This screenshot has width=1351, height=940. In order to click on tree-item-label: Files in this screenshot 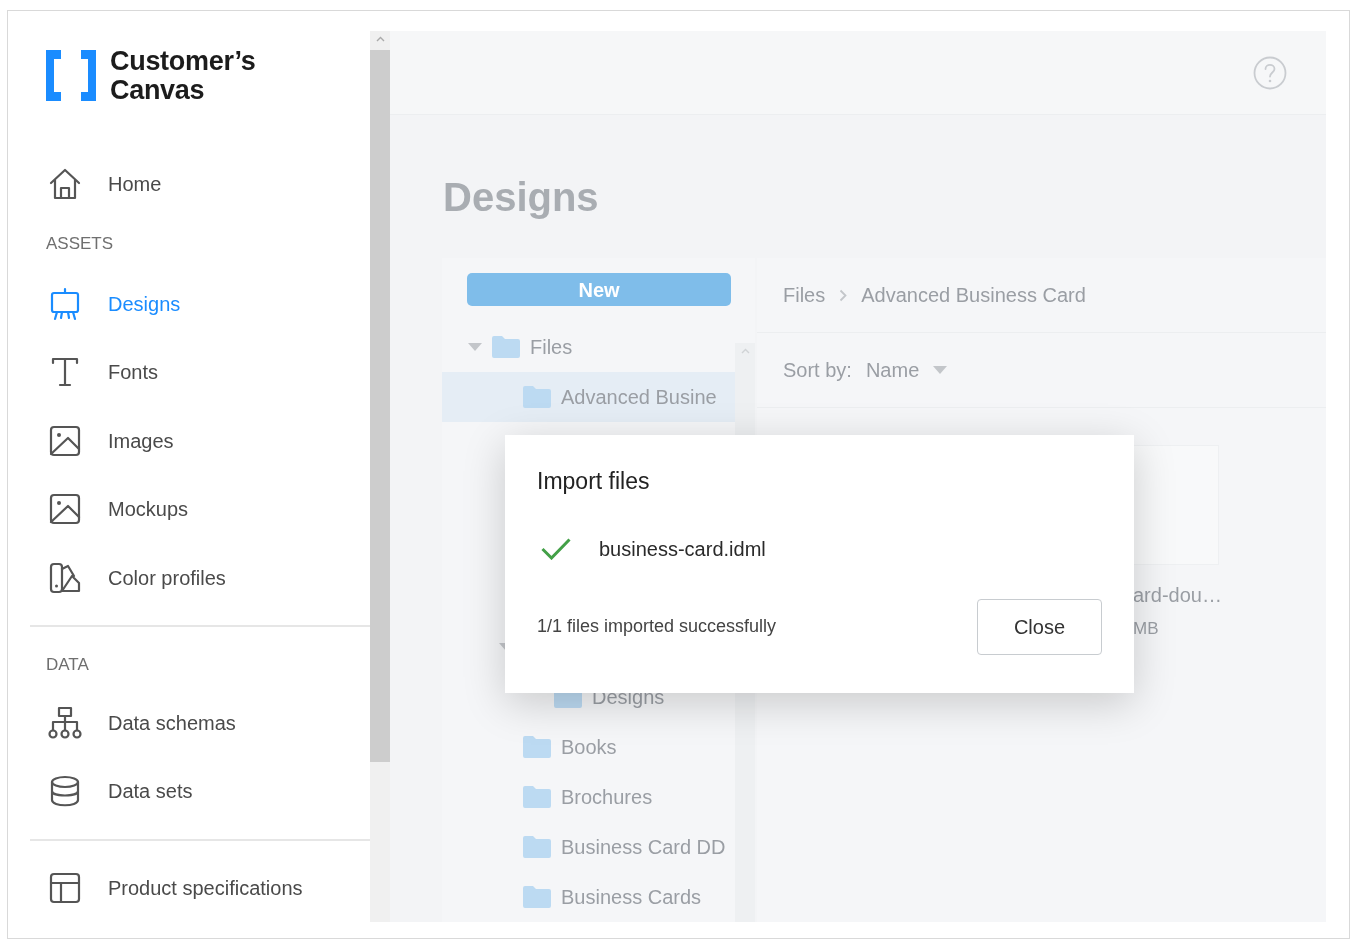, I will do `click(551, 347)`.